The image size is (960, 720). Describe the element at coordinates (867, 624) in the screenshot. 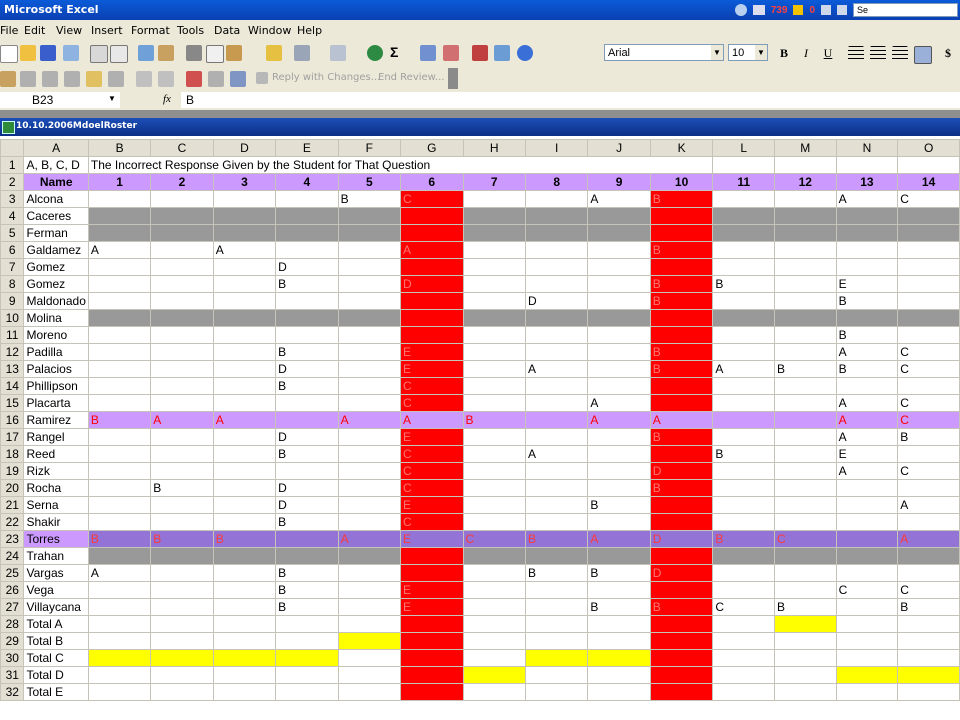

I see `cell-n28` at that location.